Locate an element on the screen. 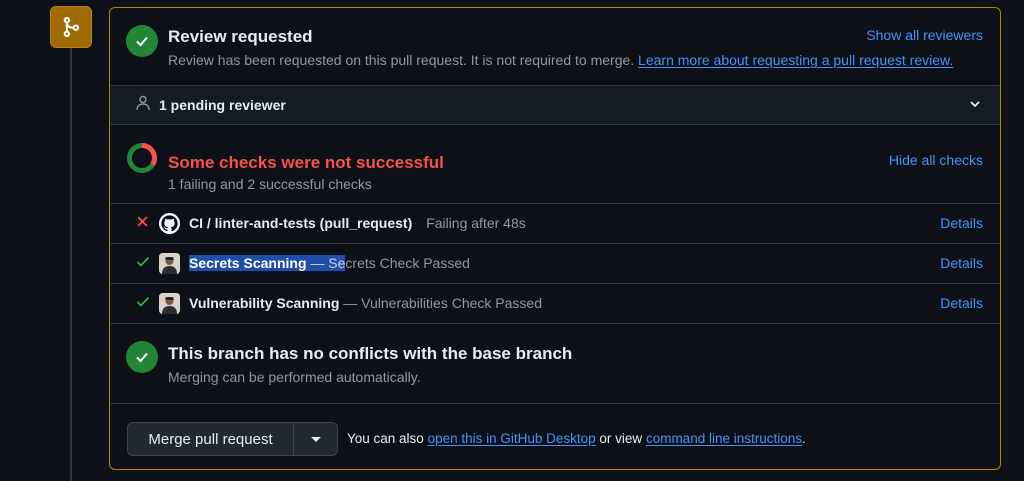  pending-reviewer-label: 1 pending reviewer is located at coordinates (222, 105).